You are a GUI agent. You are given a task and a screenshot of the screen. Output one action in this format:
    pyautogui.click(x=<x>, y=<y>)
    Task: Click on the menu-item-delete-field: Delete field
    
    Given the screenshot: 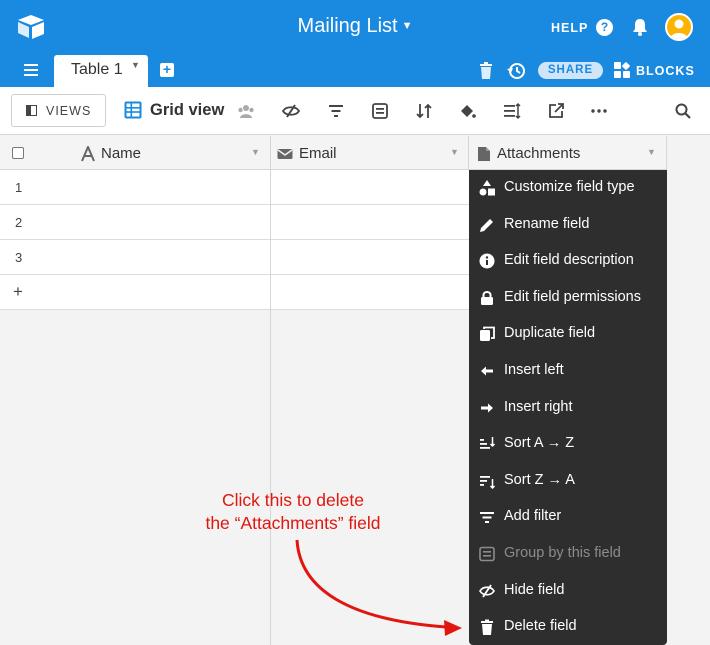 What is the action you would take?
    pyautogui.click(x=568, y=627)
    